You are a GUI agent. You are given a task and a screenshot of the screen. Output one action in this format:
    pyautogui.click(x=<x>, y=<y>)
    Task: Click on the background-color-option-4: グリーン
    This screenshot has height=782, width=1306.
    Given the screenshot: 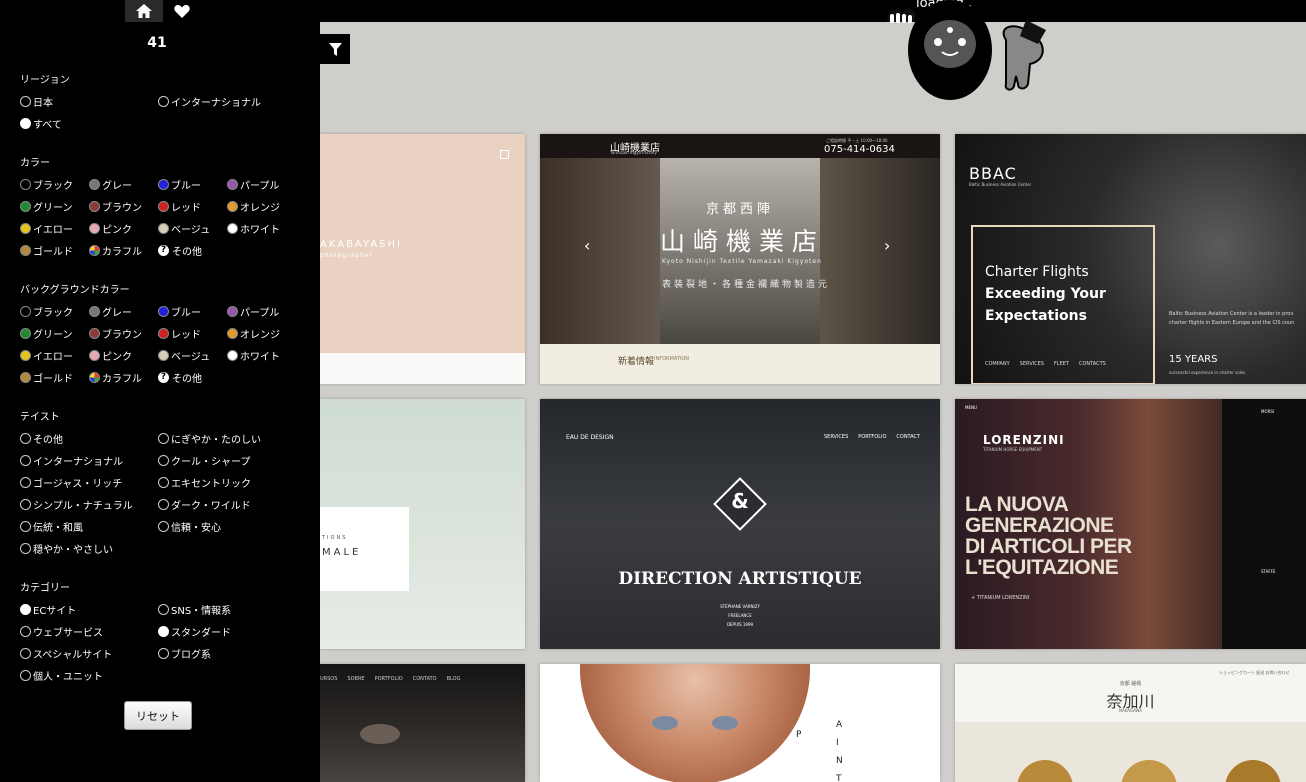 What is the action you would take?
    pyautogui.click(x=46, y=333)
    